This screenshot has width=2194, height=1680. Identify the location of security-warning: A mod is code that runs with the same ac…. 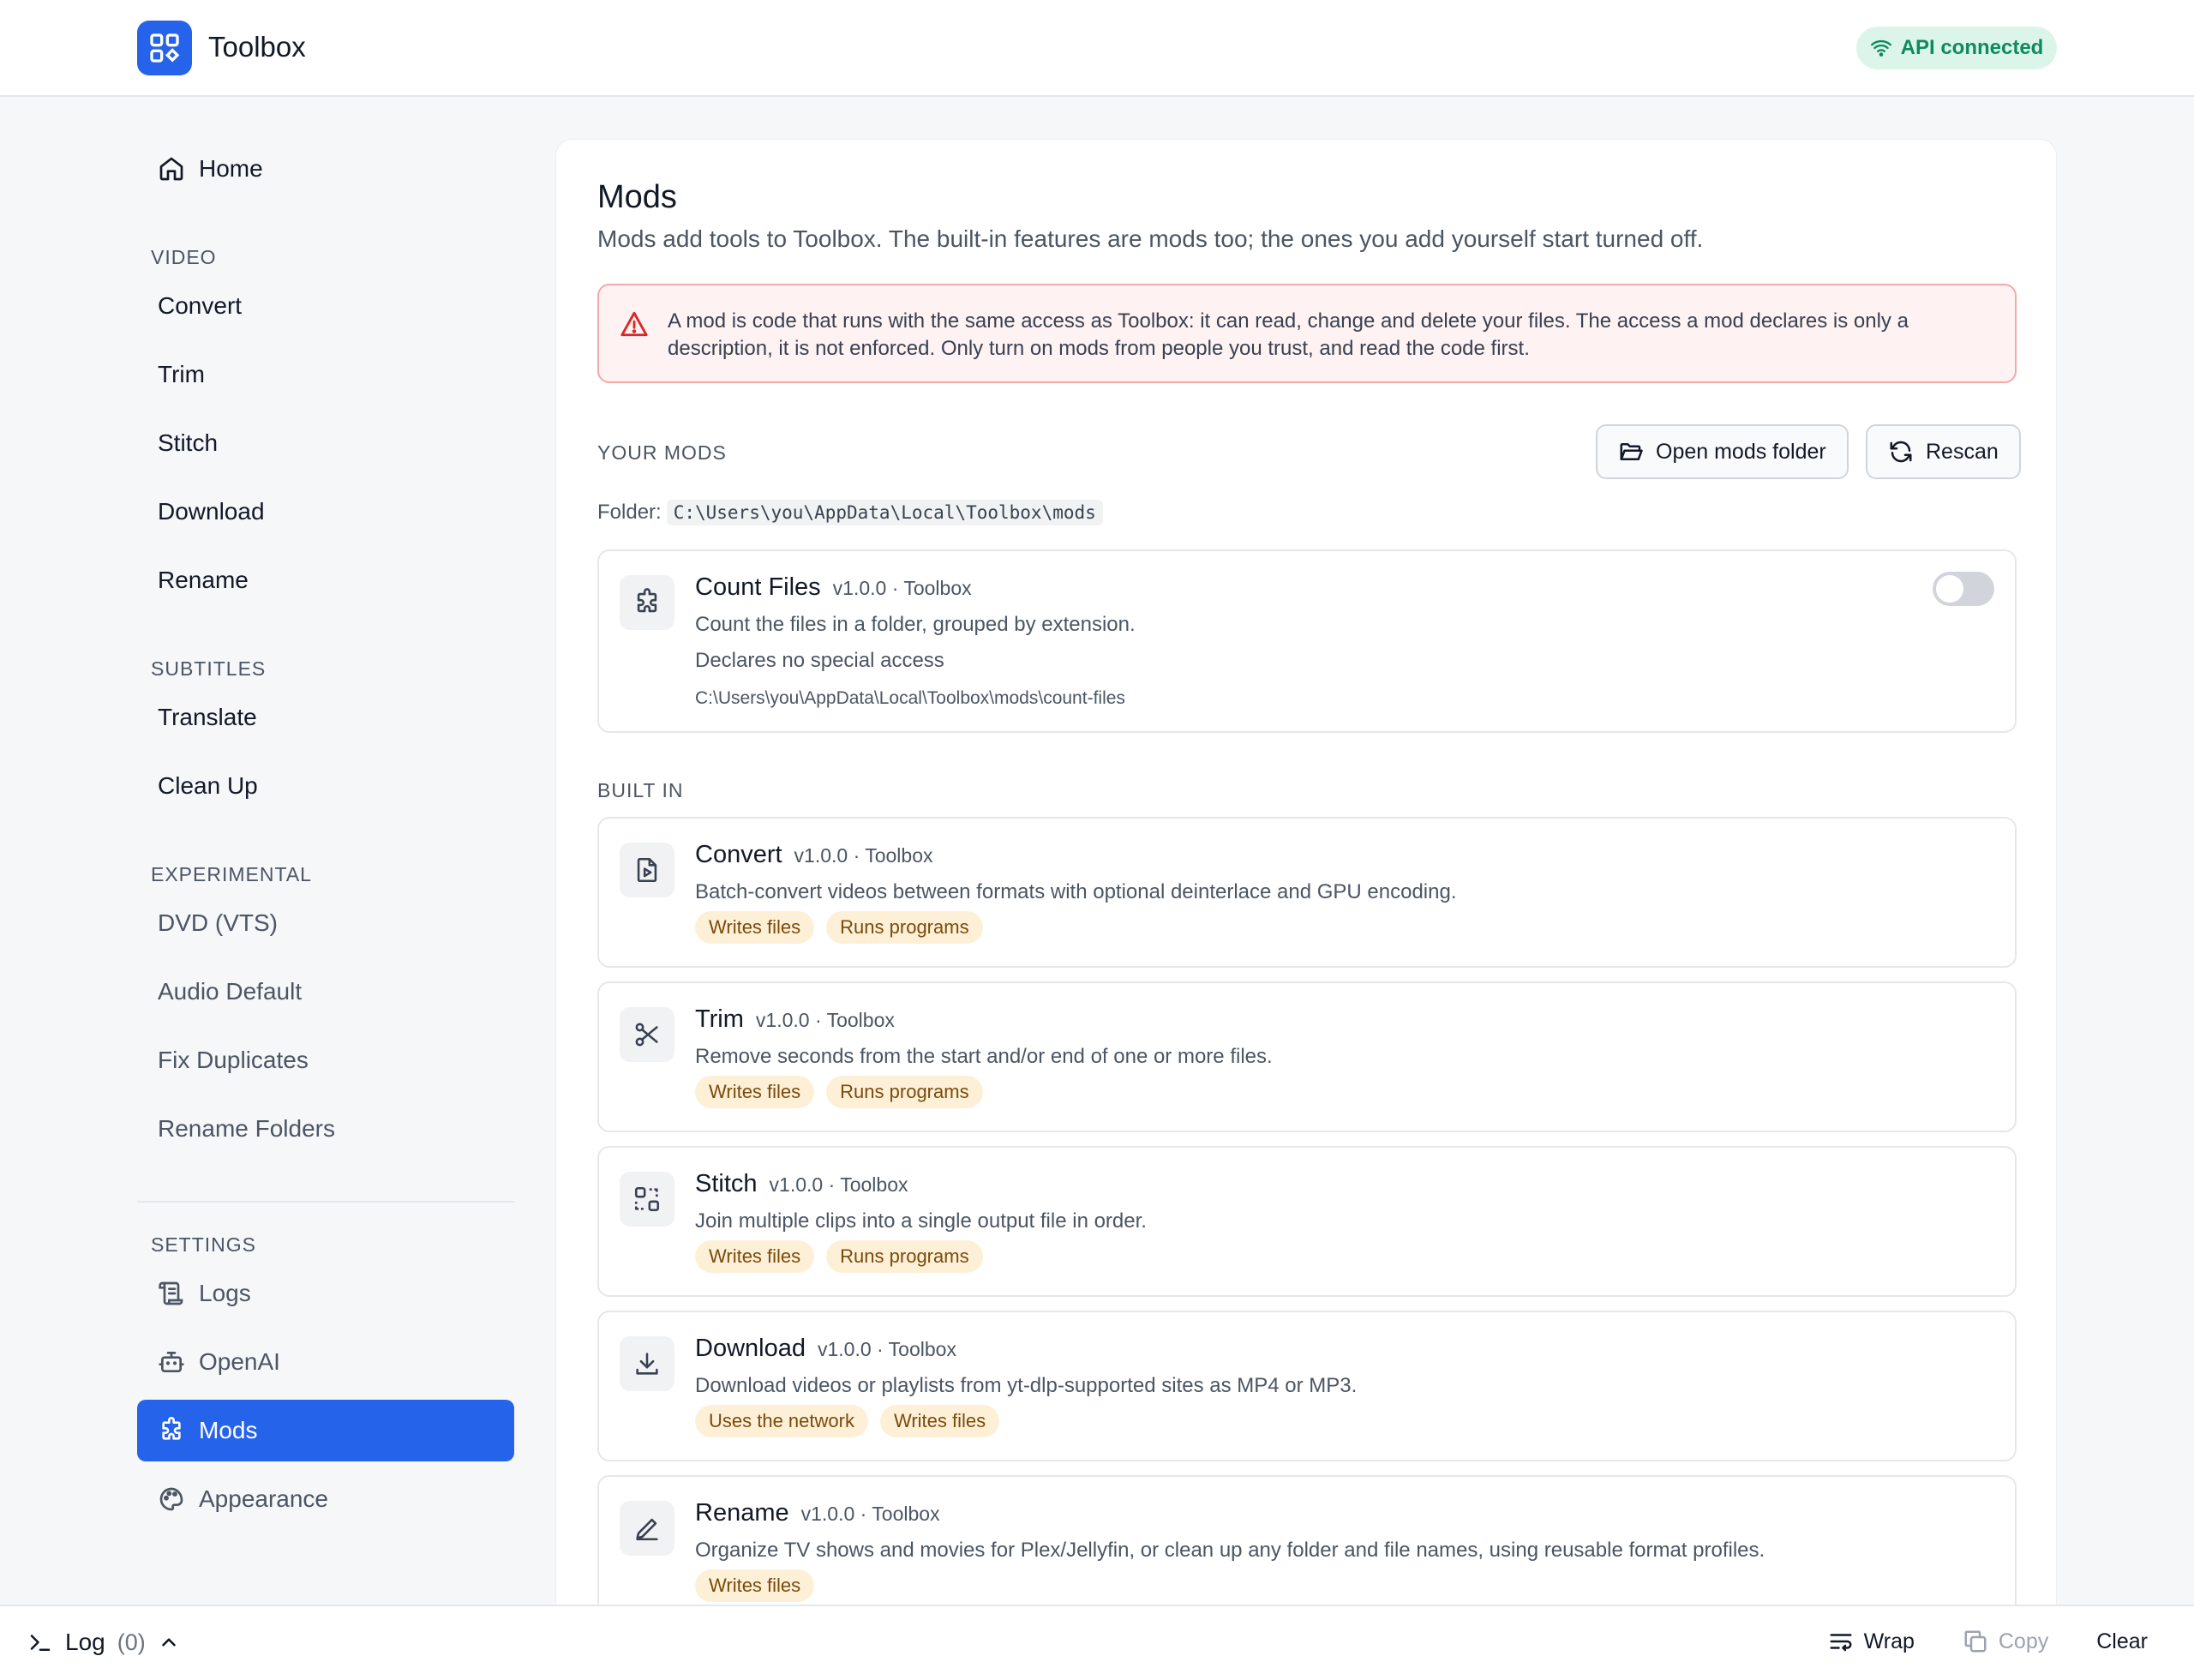
(1307, 333).